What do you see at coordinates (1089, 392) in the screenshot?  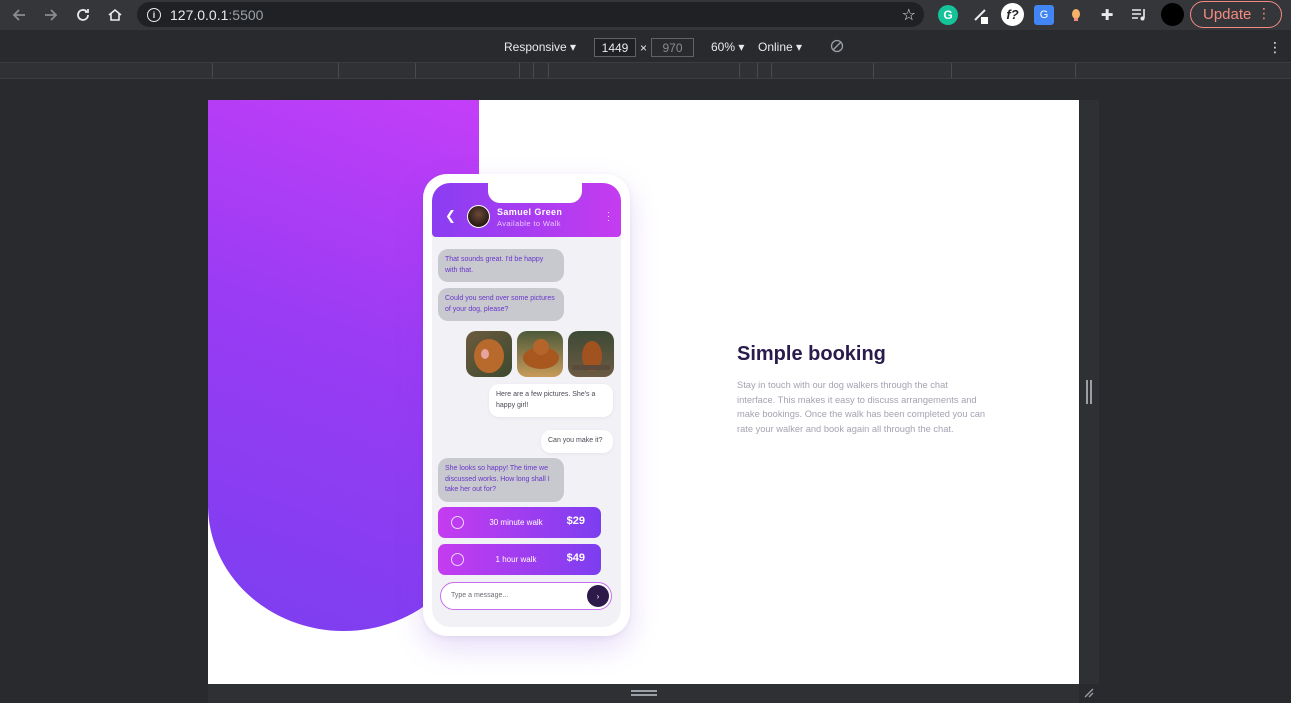 I see `viewport-resize-handle-right` at bounding box center [1089, 392].